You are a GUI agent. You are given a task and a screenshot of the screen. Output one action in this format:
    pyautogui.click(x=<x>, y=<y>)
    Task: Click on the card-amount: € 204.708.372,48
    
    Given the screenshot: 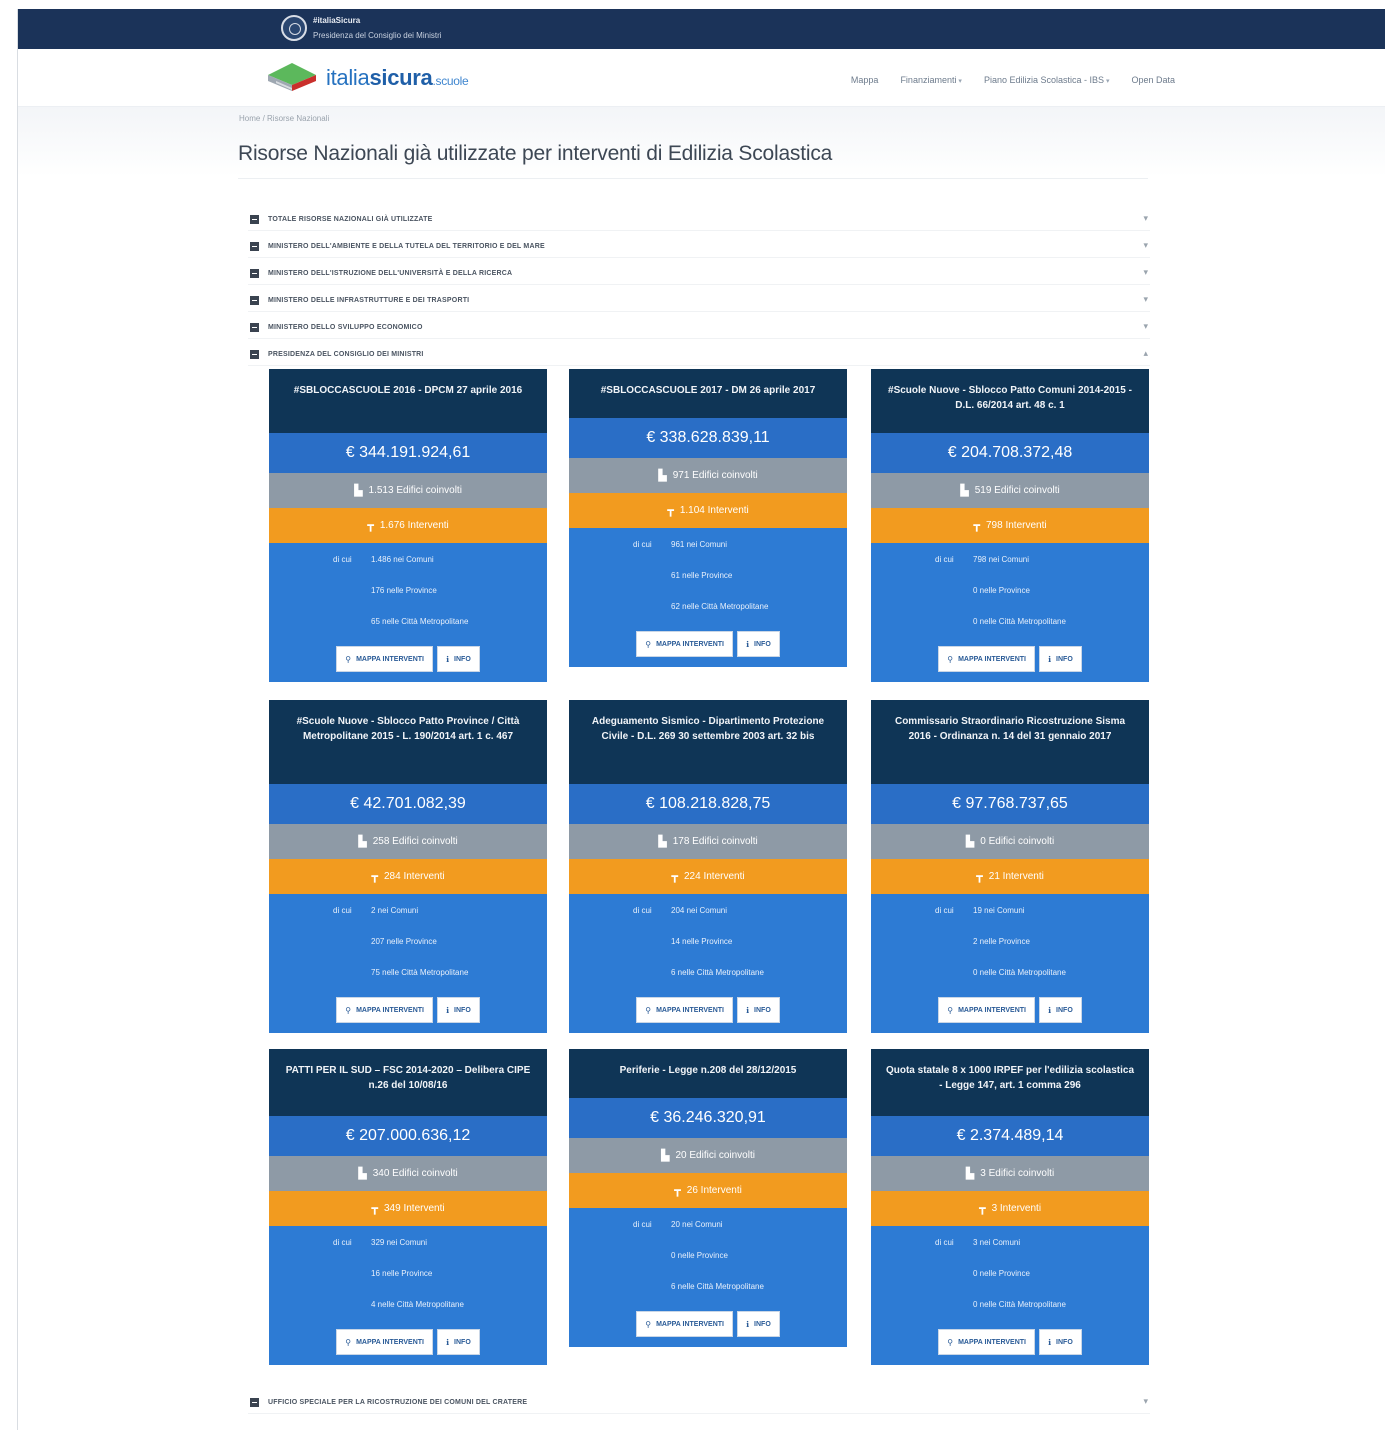 What is the action you would take?
    pyautogui.click(x=1010, y=453)
    